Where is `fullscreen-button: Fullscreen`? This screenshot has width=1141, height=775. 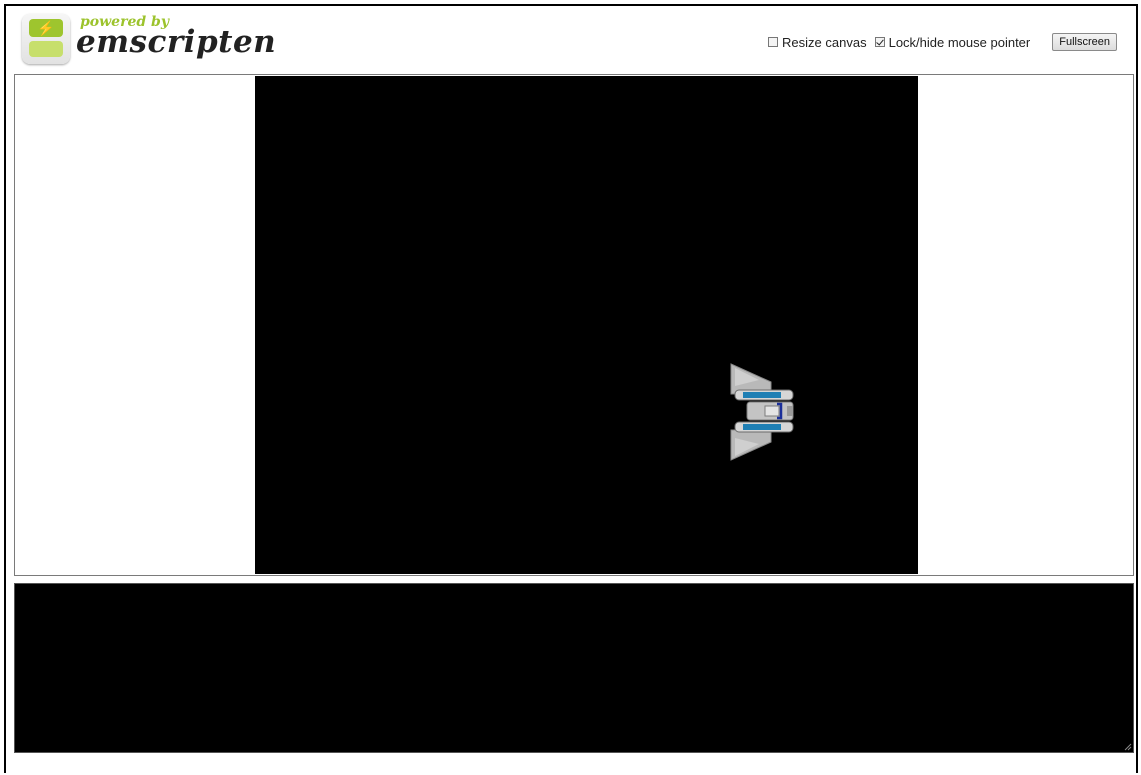 fullscreen-button: Fullscreen is located at coordinates (1084, 42).